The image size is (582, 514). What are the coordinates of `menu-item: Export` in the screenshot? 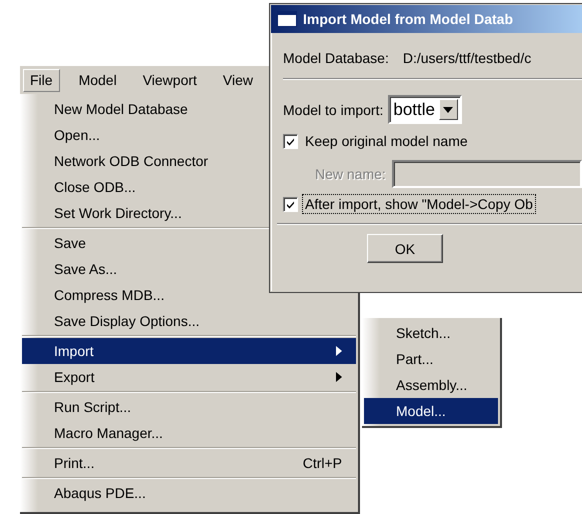 It's located at (189, 377).